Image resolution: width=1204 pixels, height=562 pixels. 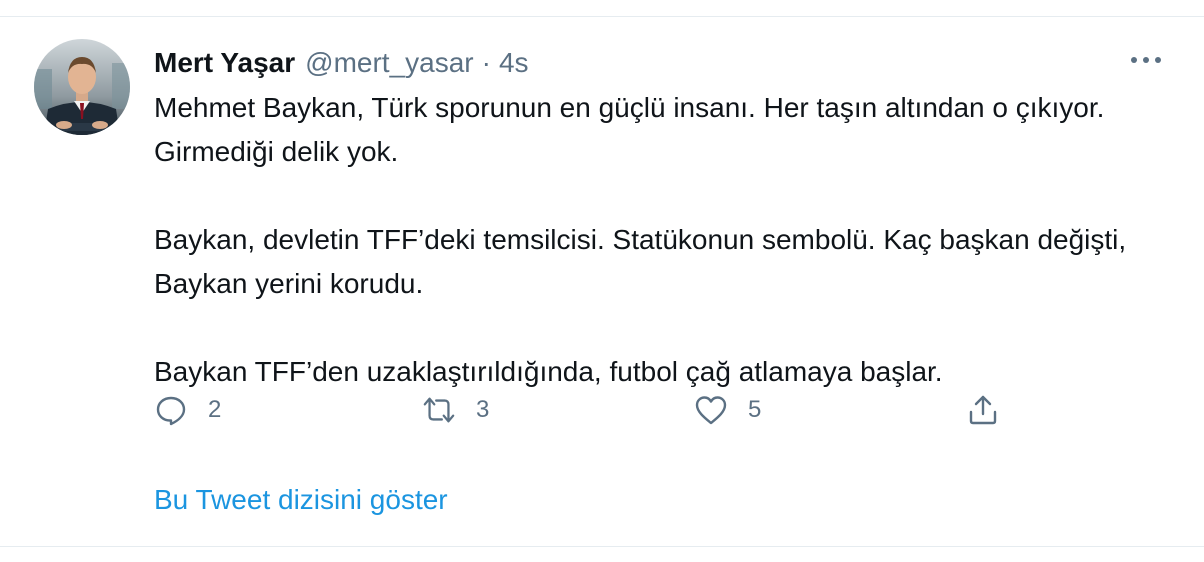 What do you see at coordinates (514, 63) in the screenshot?
I see `timestamp: 4s` at bounding box center [514, 63].